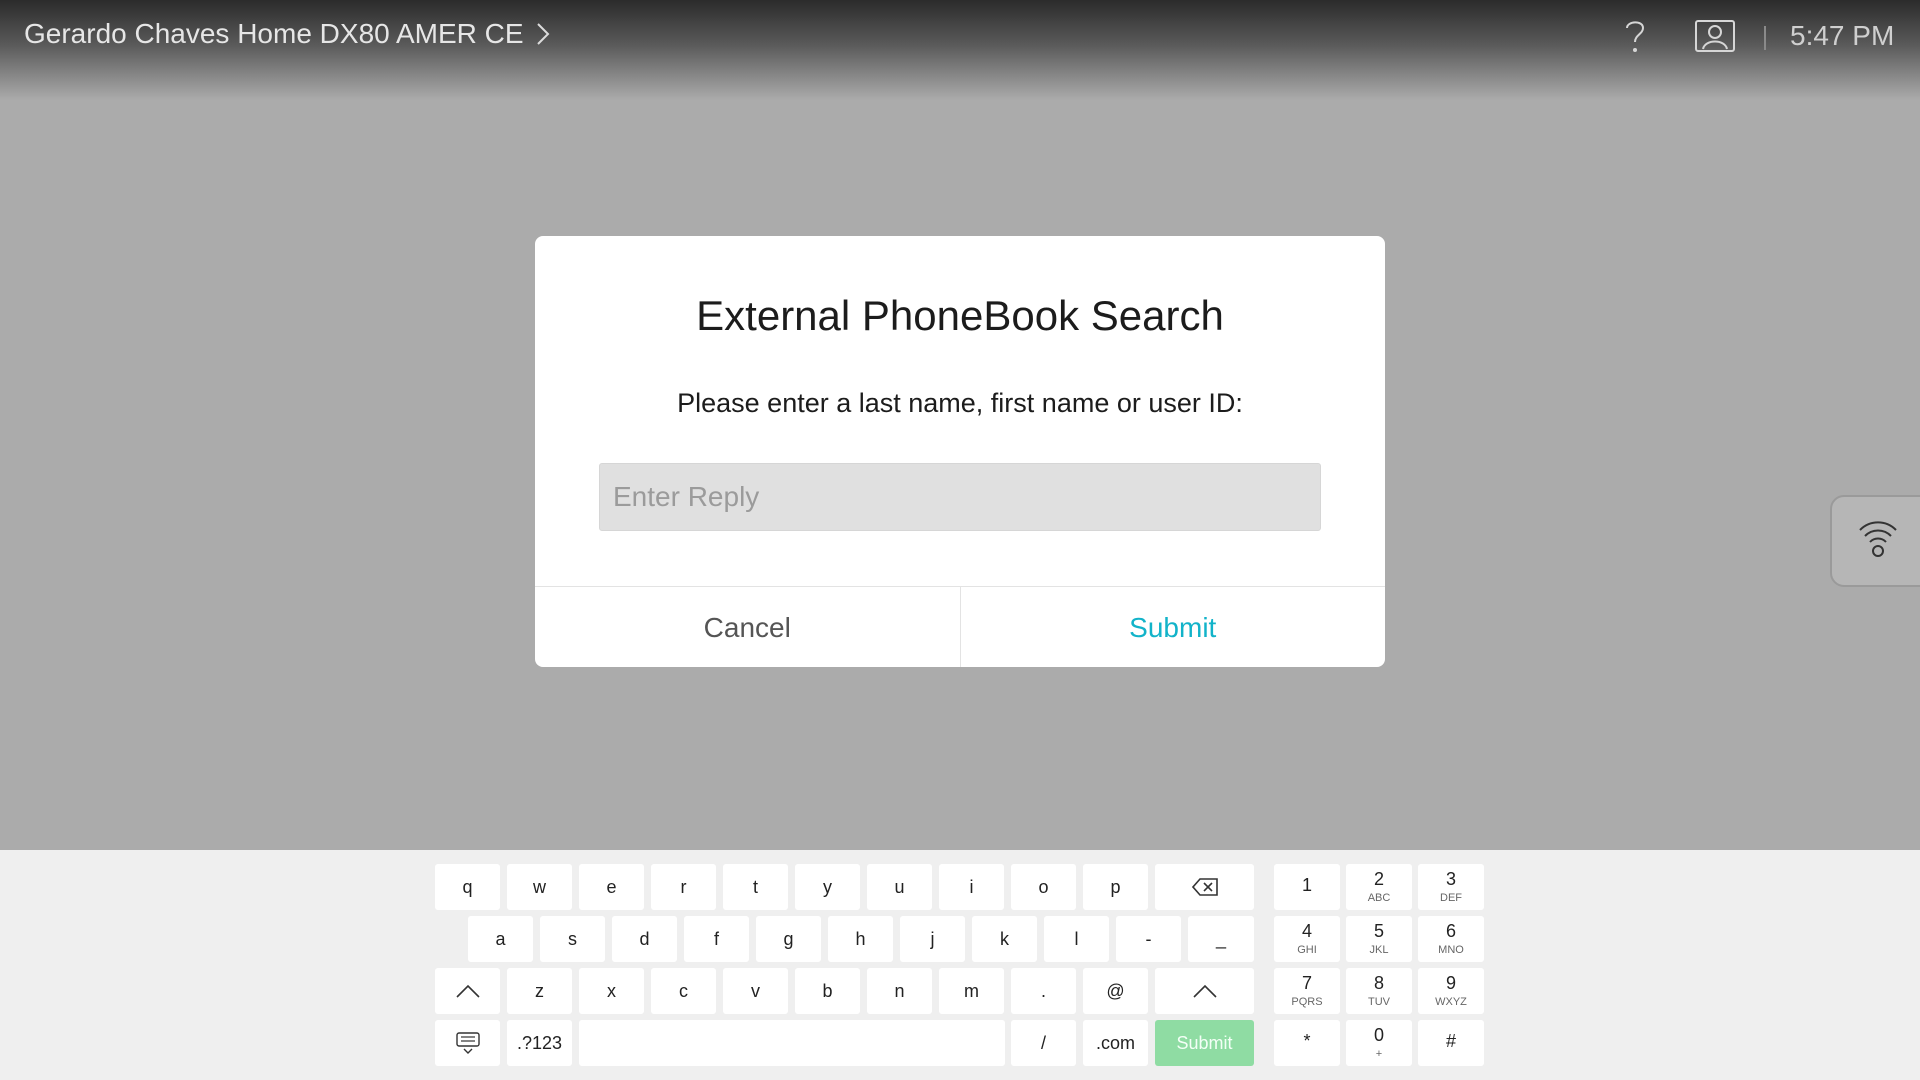  What do you see at coordinates (539, 1043) in the screenshot?
I see `symbols-key: .?123` at bounding box center [539, 1043].